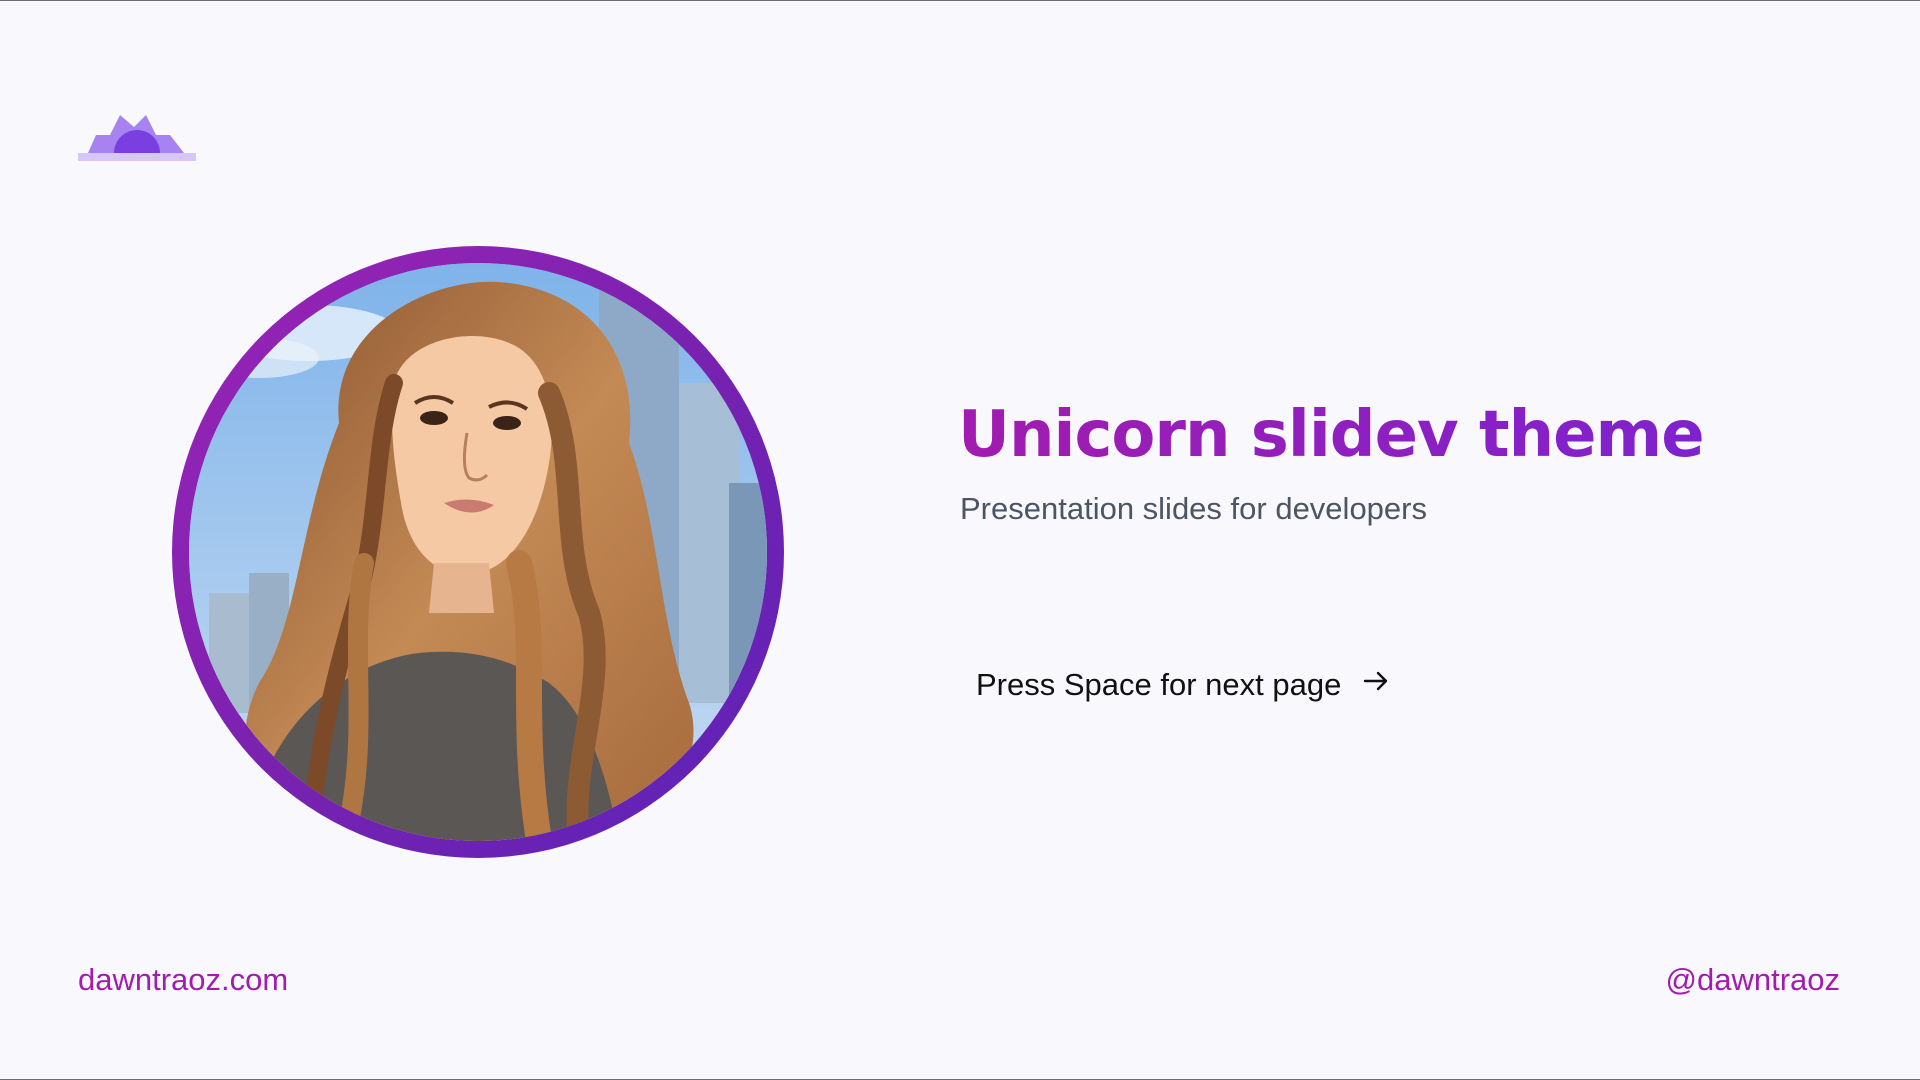  What do you see at coordinates (1331, 435) in the screenshot?
I see `slide-title: Unicorn slidev theme` at bounding box center [1331, 435].